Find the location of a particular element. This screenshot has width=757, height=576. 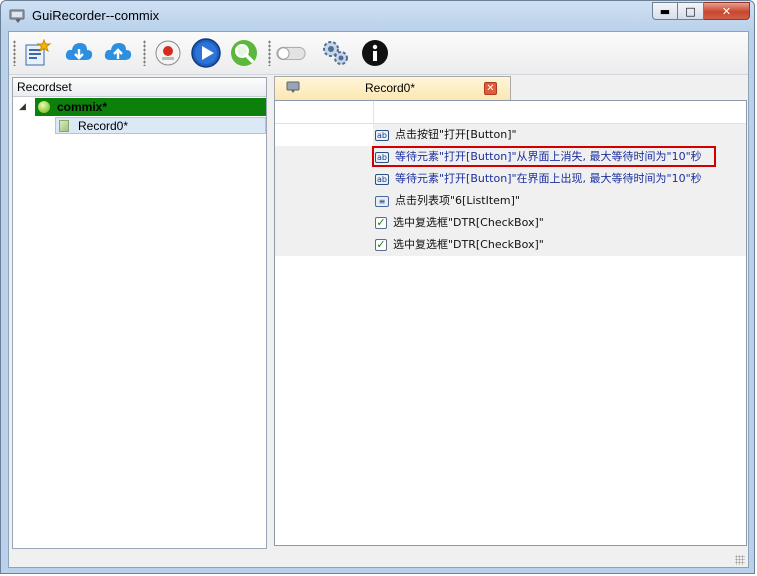

table-row: ab 等待元素"打开[Button]"从界面上消失, 最大等待时间为"10"秒 is located at coordinates (510, 157).